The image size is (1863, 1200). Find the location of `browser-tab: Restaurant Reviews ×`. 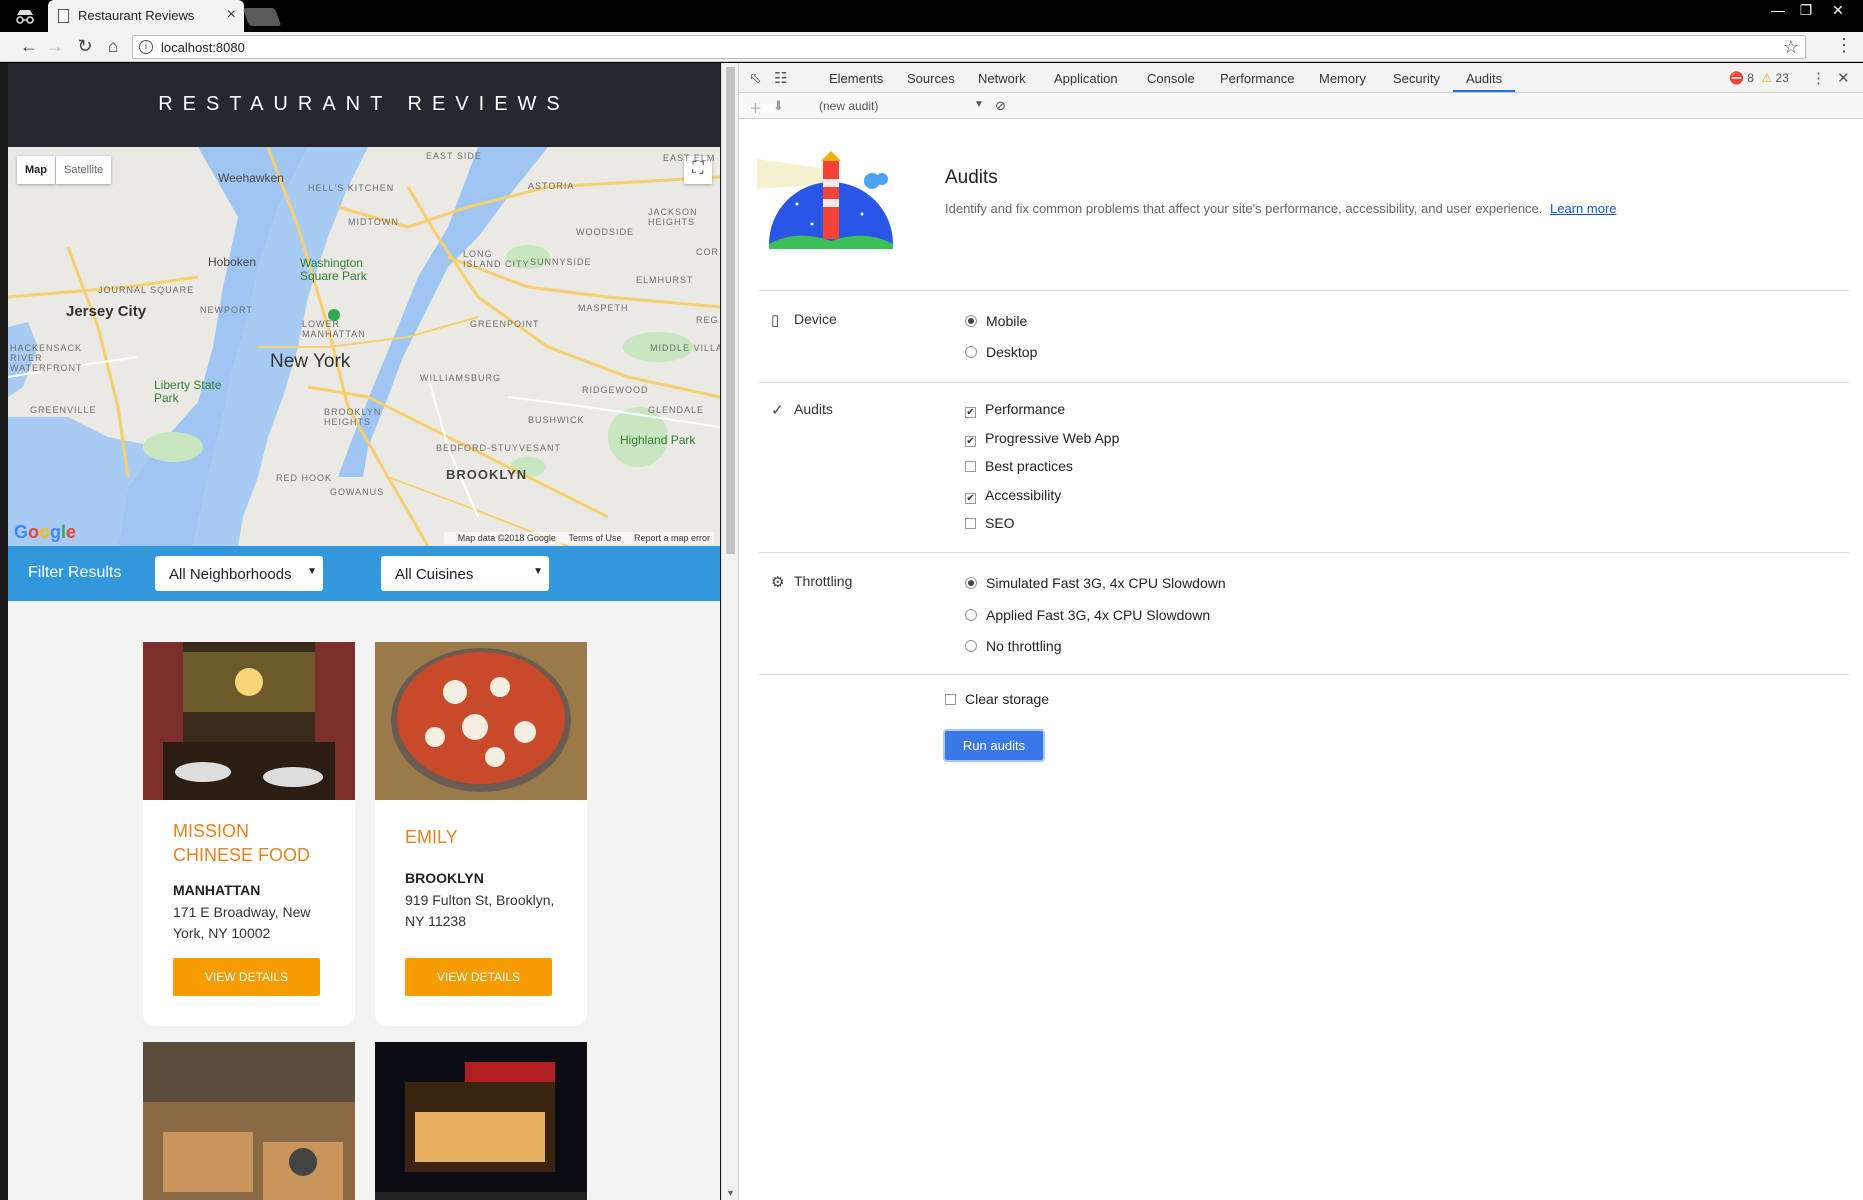

browser-tab: Restaurant Reviews × is located at coordinates (146, 16).